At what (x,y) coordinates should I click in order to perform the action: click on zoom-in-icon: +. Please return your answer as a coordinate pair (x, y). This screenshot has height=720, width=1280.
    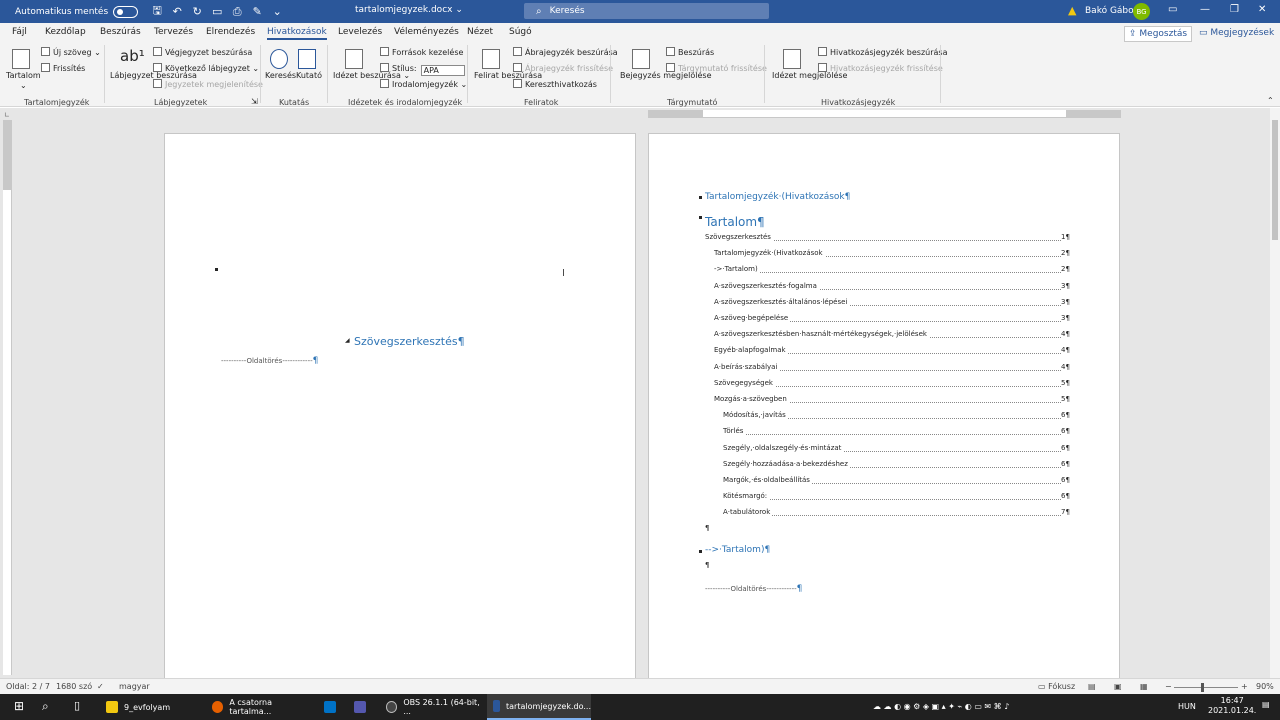
    Looking at the image, I should click on (1244, 686).